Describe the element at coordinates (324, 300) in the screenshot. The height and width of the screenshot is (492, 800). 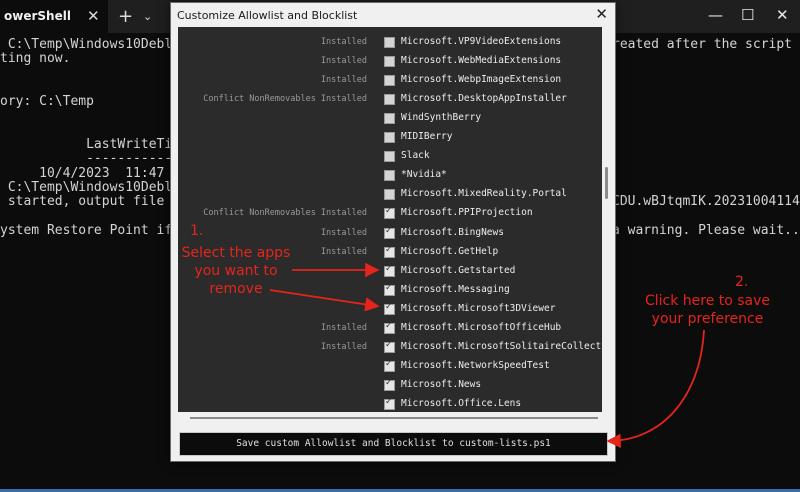
I see `arrow-to-3dviewer` at that location.